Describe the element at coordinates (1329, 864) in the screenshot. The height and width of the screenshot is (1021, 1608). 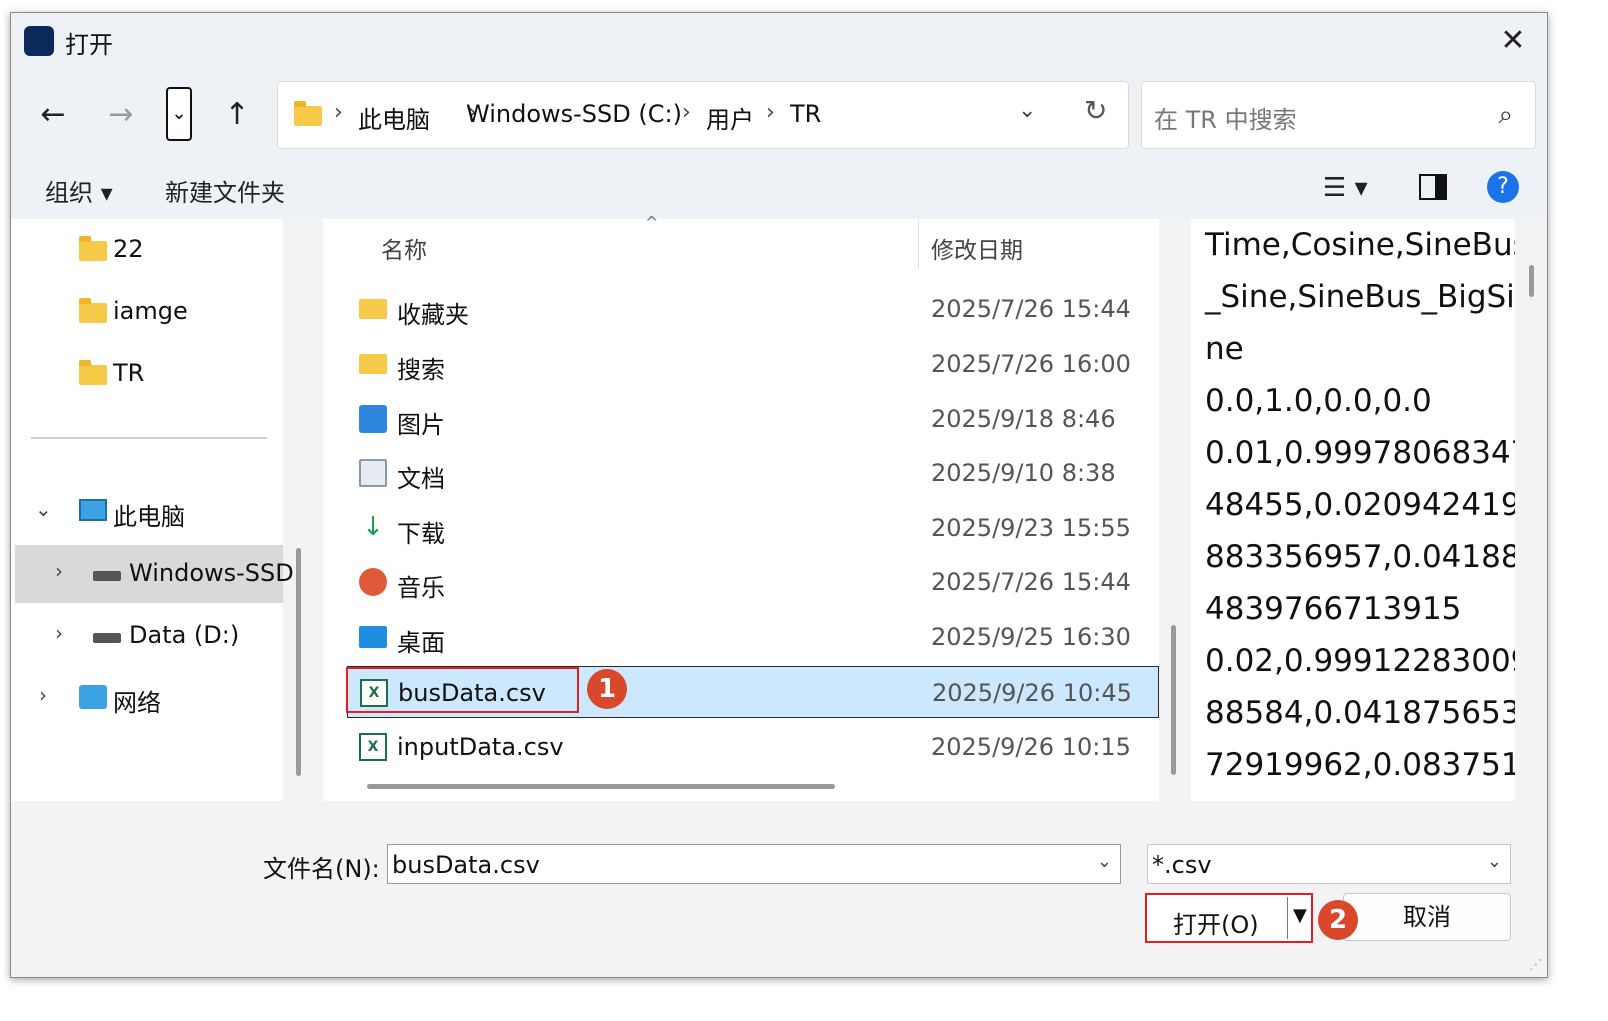
I see `filetype-select: *.csv ⌄` at that location.